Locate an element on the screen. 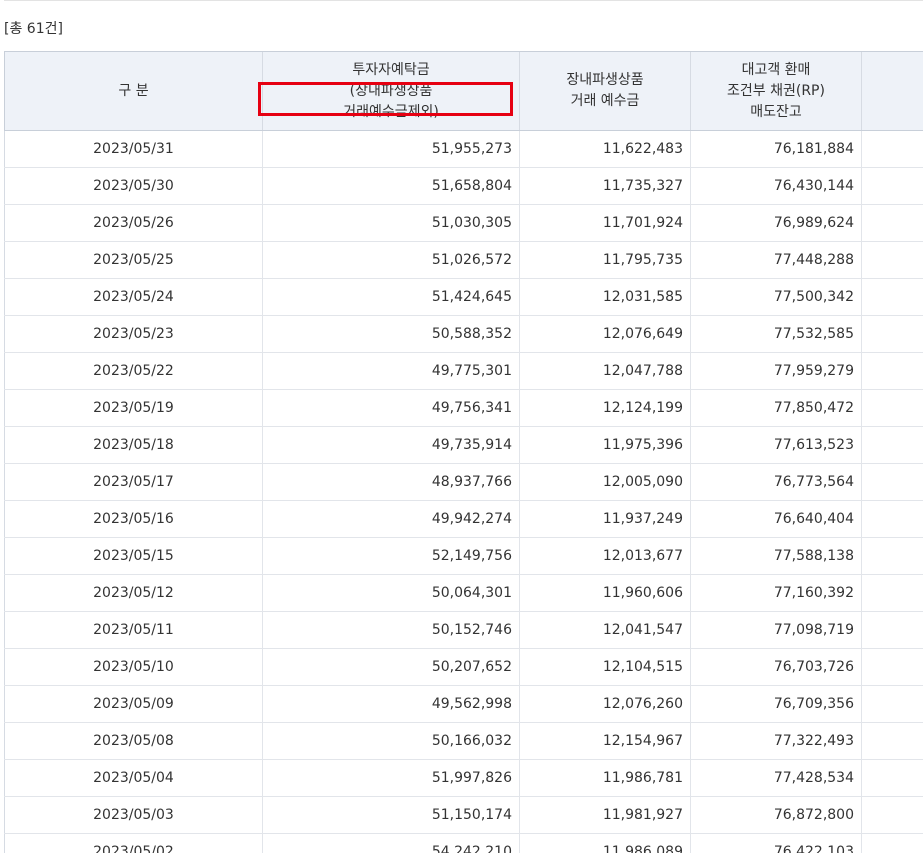 Image resolution: width=923 pixels, height=853 pixels. total-count: [총 61건] is located at coordinates (33, 29).